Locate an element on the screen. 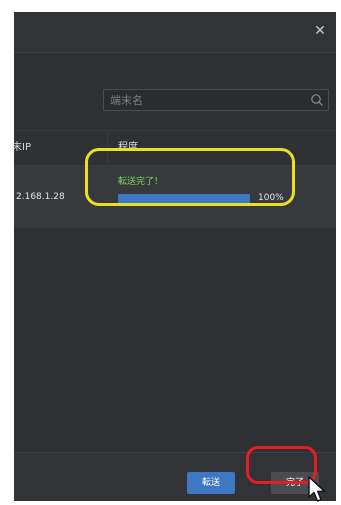 The height and width of the screenshot is (505, 341). column-header-ip: 末IP is located at coordinates (22, 148).